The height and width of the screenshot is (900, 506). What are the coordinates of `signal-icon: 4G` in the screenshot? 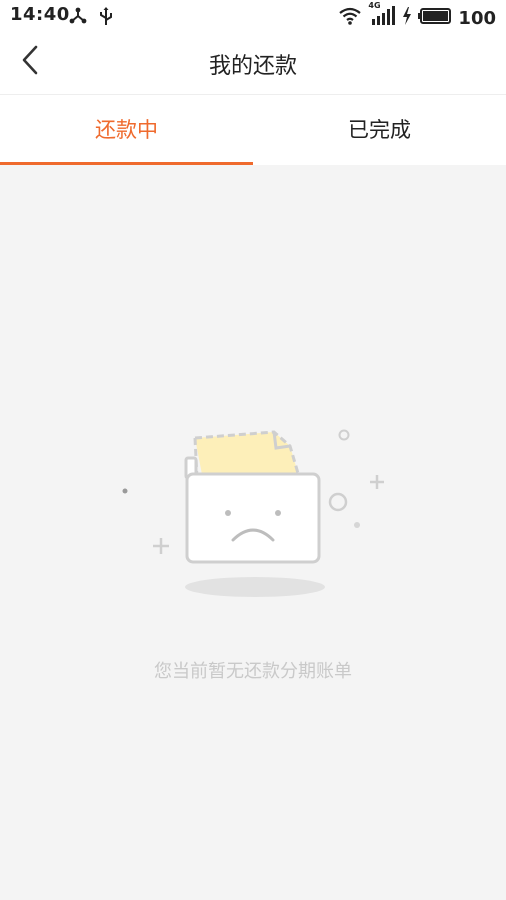 It's located at (382, 16).